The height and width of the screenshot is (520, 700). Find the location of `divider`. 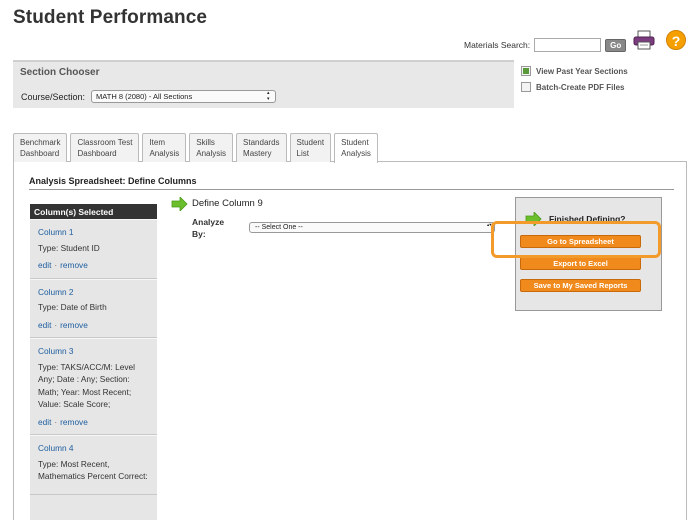

divider is located at coordinates (351, 189).